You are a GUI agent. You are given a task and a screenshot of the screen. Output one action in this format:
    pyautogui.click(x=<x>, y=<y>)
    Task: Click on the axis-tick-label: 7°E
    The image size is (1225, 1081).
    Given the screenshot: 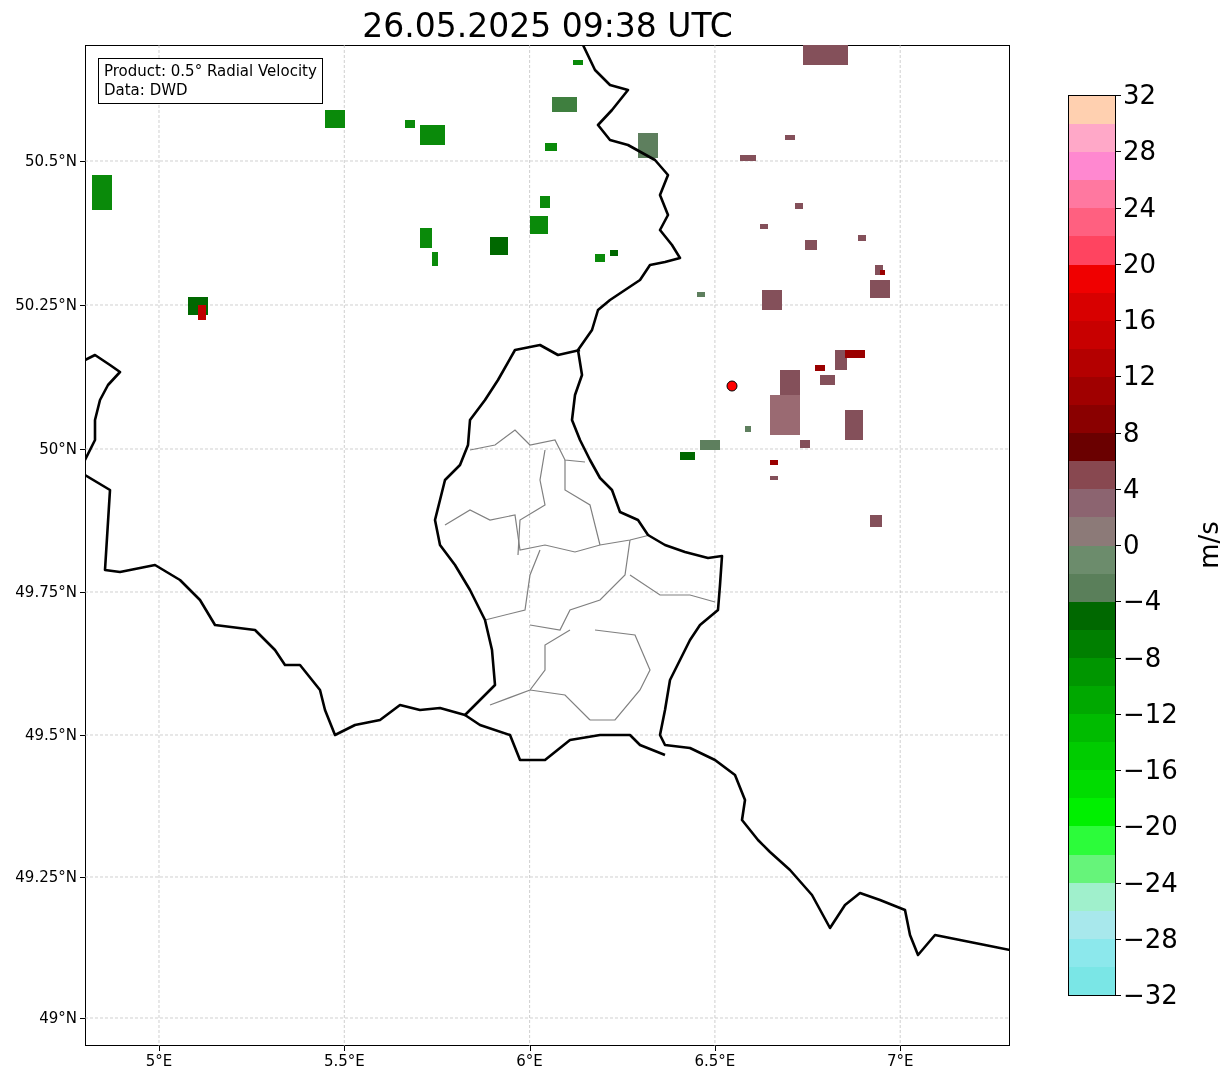 What is the action you would take?
    pyautogui.click(x=900, y=1061)
    